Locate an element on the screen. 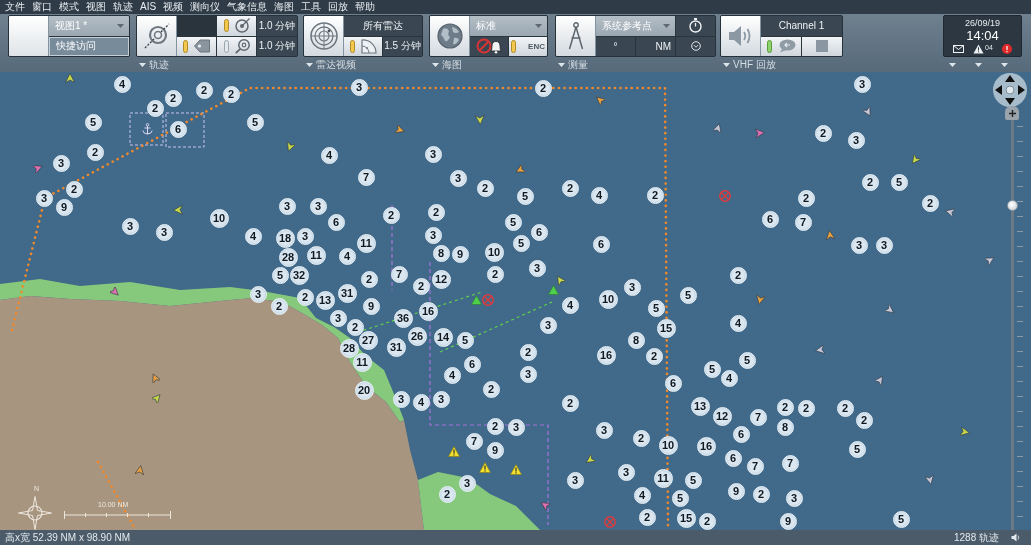 The height and width of the screenshot is (545, 1031). enc-label: ENC is located at coordinates (536, 46).